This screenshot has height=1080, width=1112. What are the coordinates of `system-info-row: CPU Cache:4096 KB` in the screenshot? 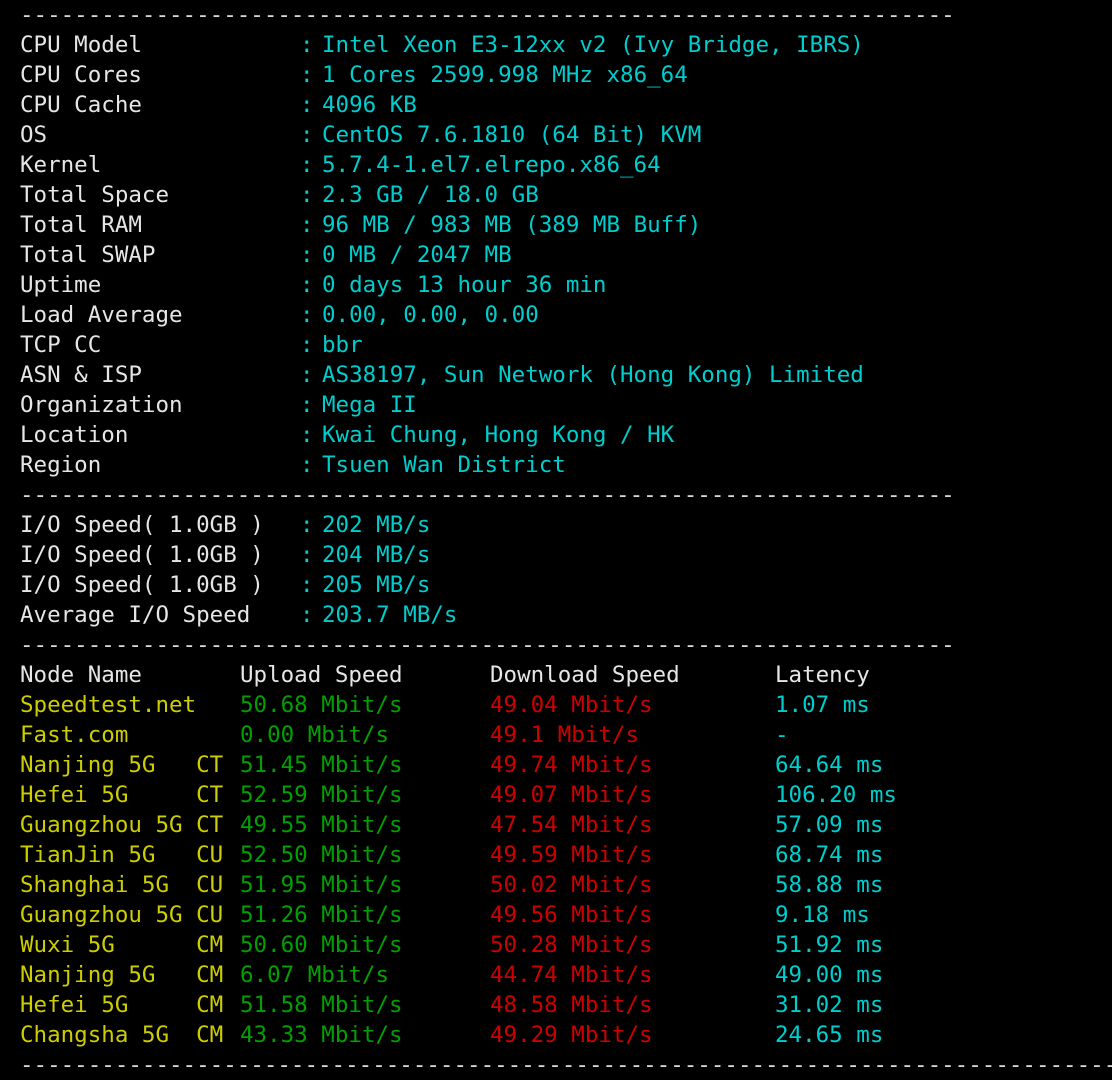 It's located at (556, 105).